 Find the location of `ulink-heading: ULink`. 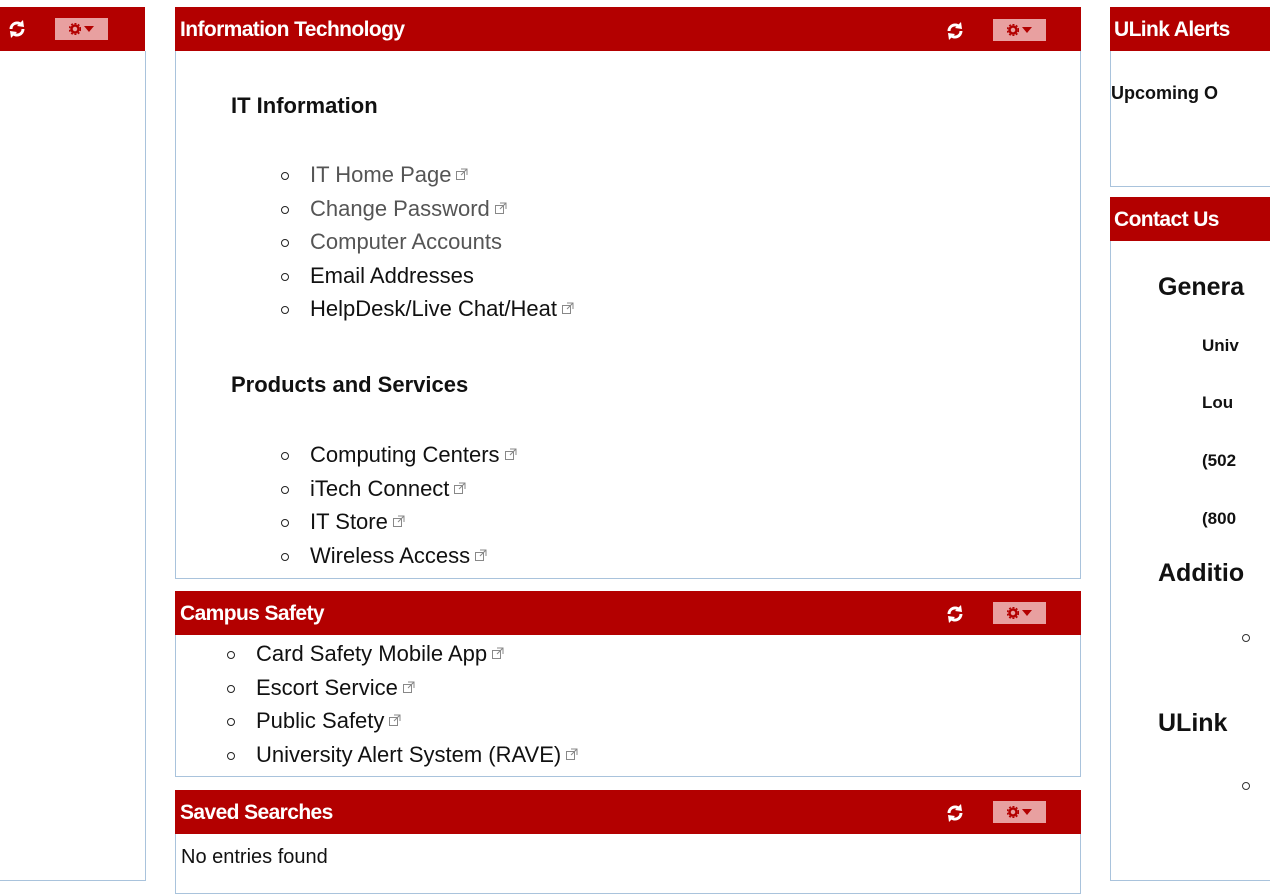

ulink-heading: ULink is located at coordinates (1193, 723).